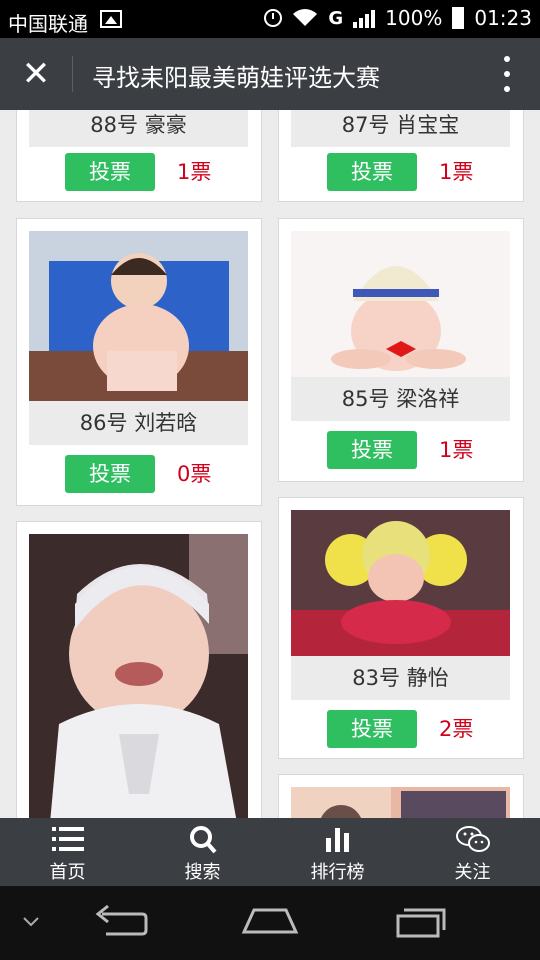 The image size is (540, 960). I want to click on nav-home-label: 首页, so click(67, 872).